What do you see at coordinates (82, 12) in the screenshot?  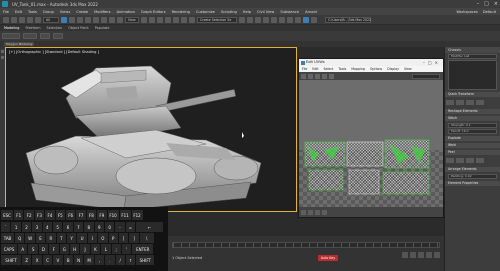 I see `menu-create: Create` at bounding box center [82, 12].